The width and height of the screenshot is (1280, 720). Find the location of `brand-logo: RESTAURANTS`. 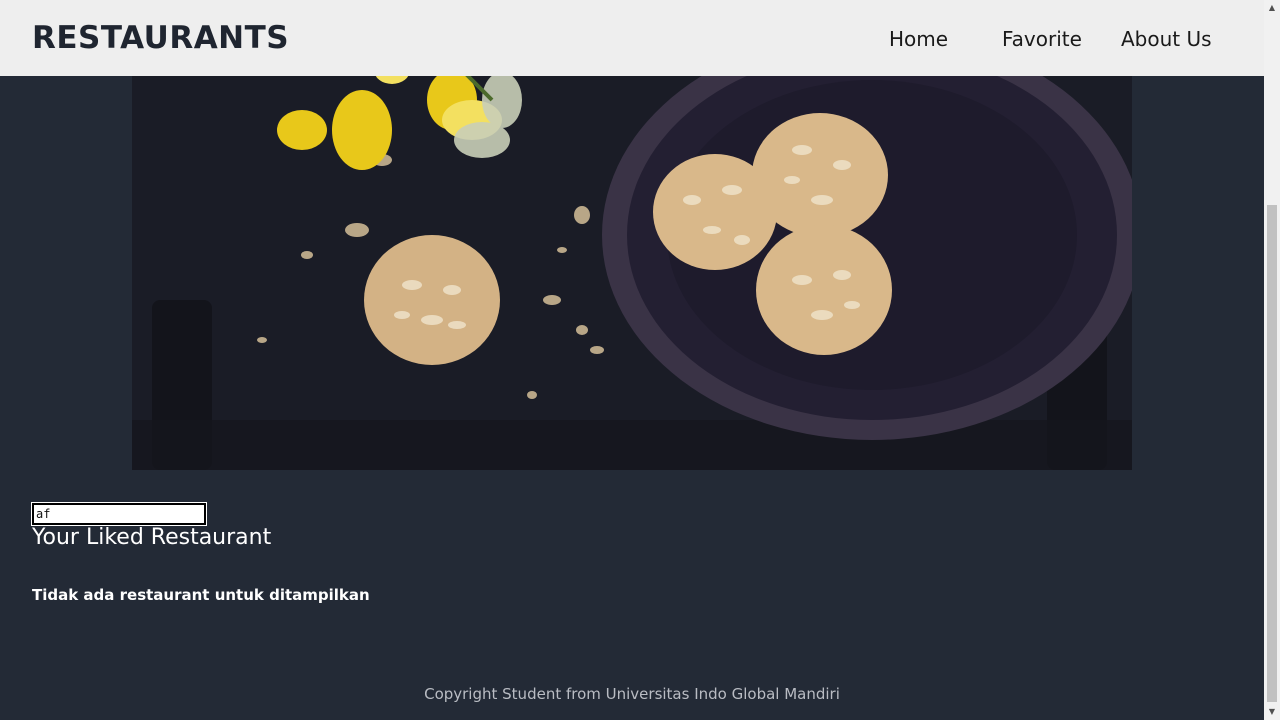

brand-logo: RESTAURANTS is located at coordinates (160, 38).